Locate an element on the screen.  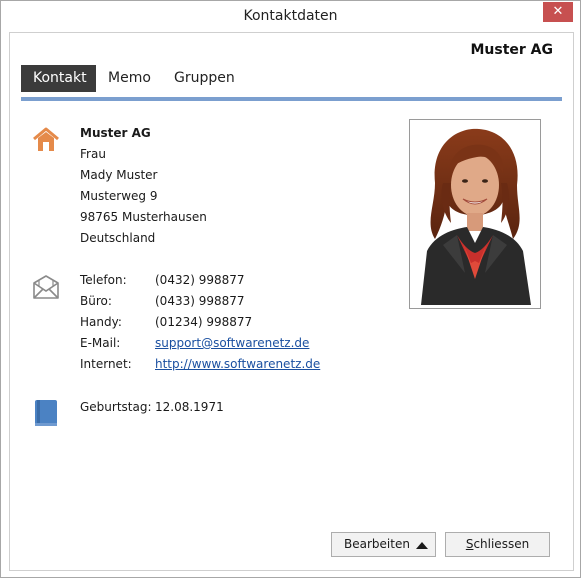
home-icon is located at coordinates (46, 139).